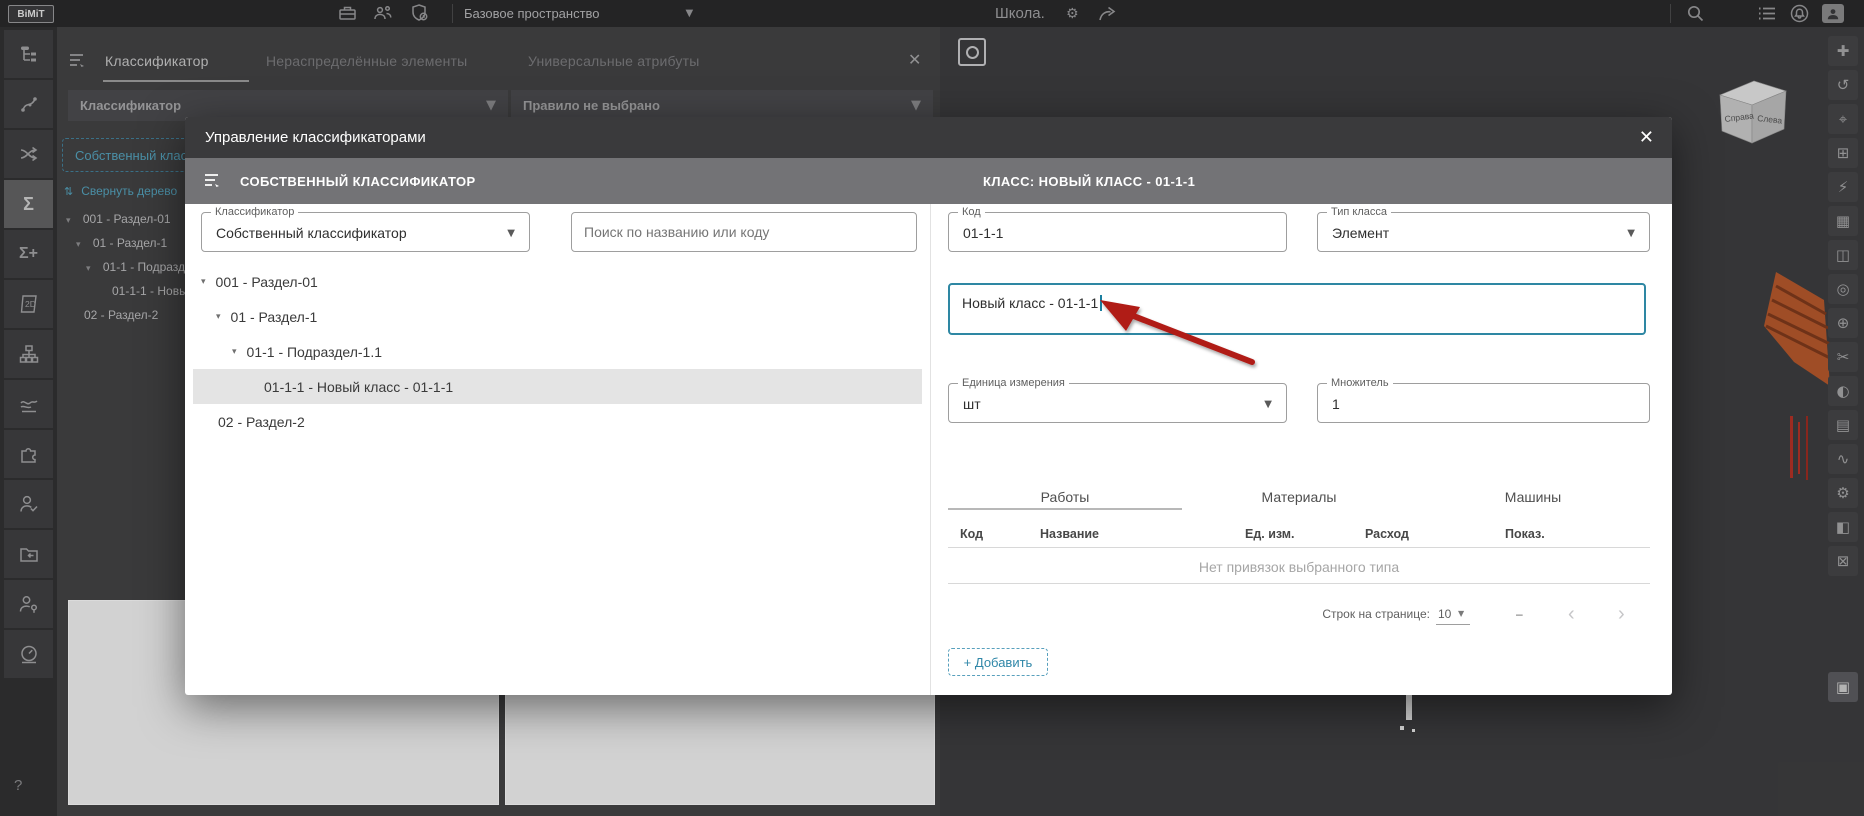  Describe the element at coordinates (1571, 614) in the screenshot. I see `prev-page-button: ‹` at that location.